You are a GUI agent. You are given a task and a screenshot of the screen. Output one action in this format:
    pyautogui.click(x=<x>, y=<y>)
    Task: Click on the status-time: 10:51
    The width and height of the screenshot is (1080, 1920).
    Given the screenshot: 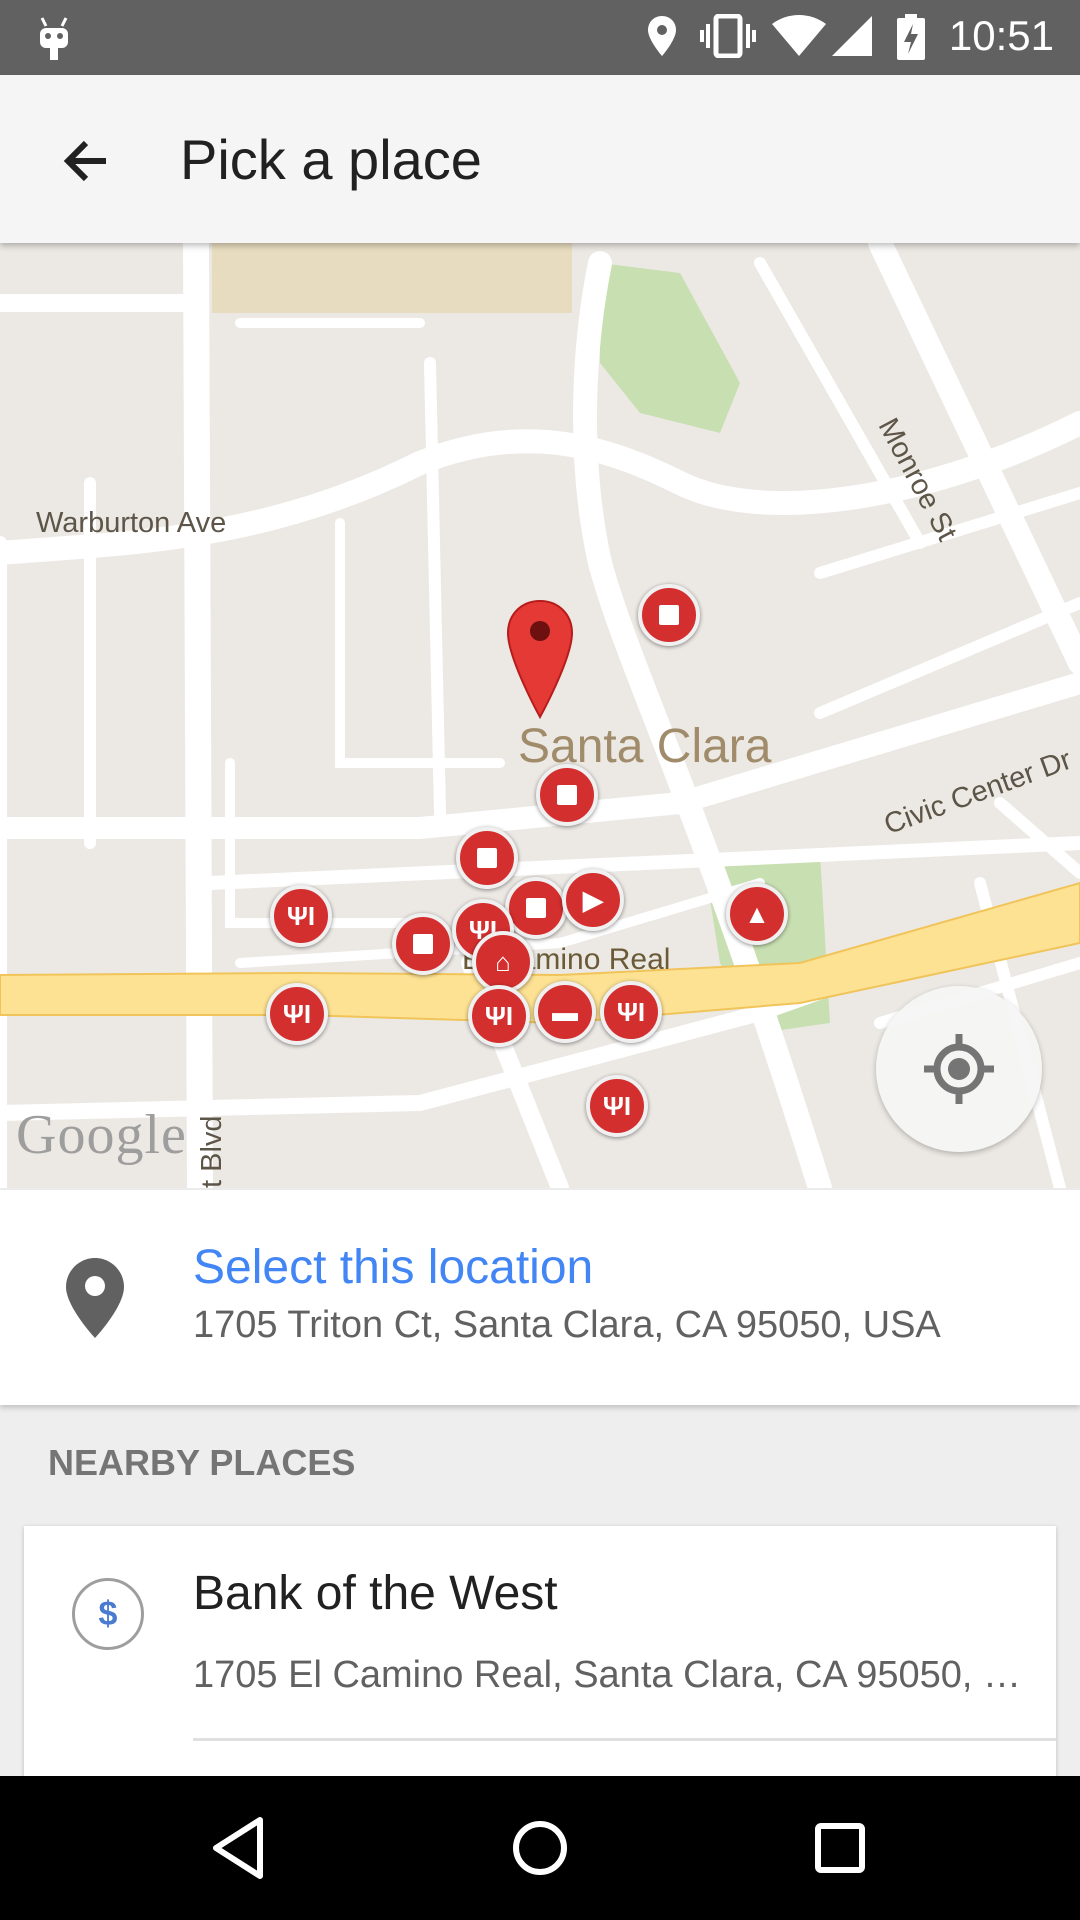 What is the action you would take?
    pyautogui.click(x=1001, y=35)
    